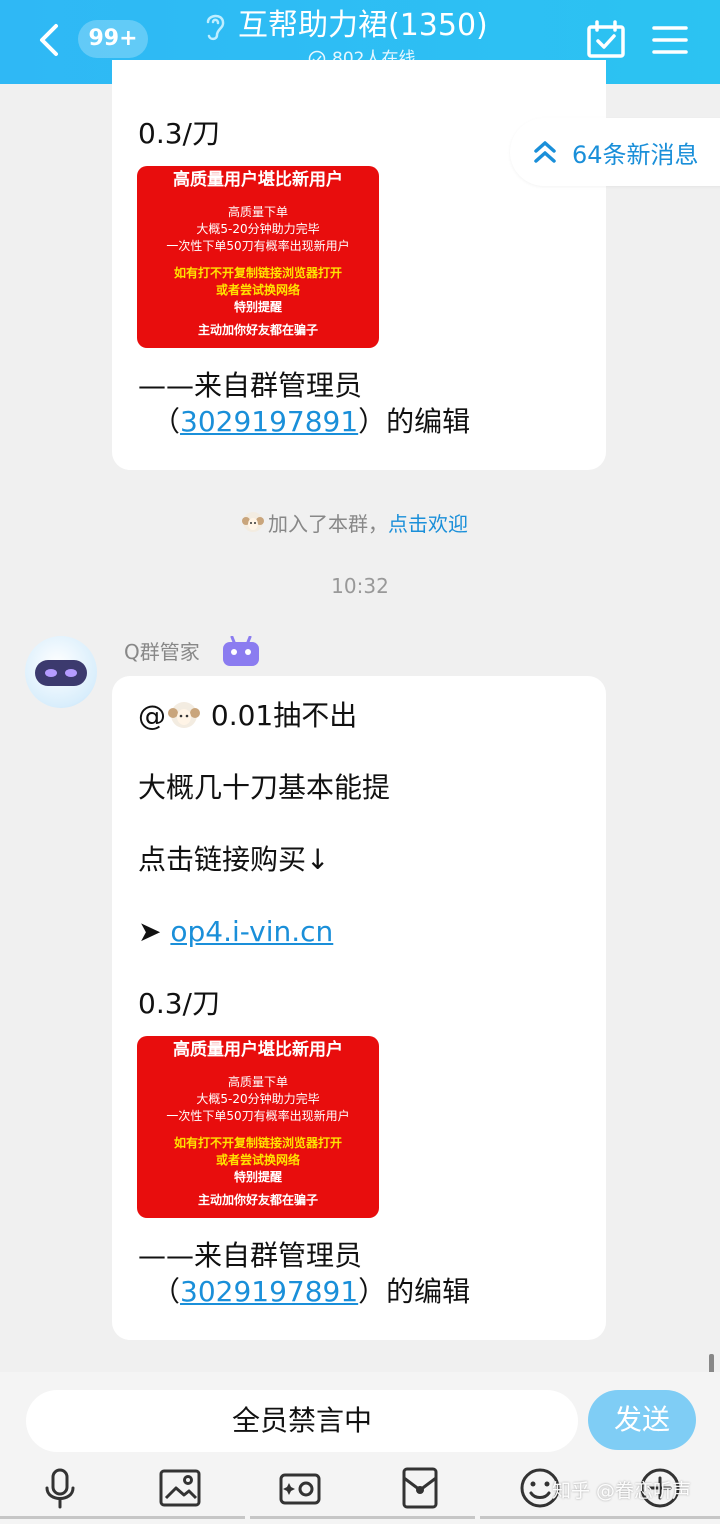  What do you see at coordinates (360, 586) in the screenshot?
I see `timestamp: 10:32` at bounding box center [360, 586].